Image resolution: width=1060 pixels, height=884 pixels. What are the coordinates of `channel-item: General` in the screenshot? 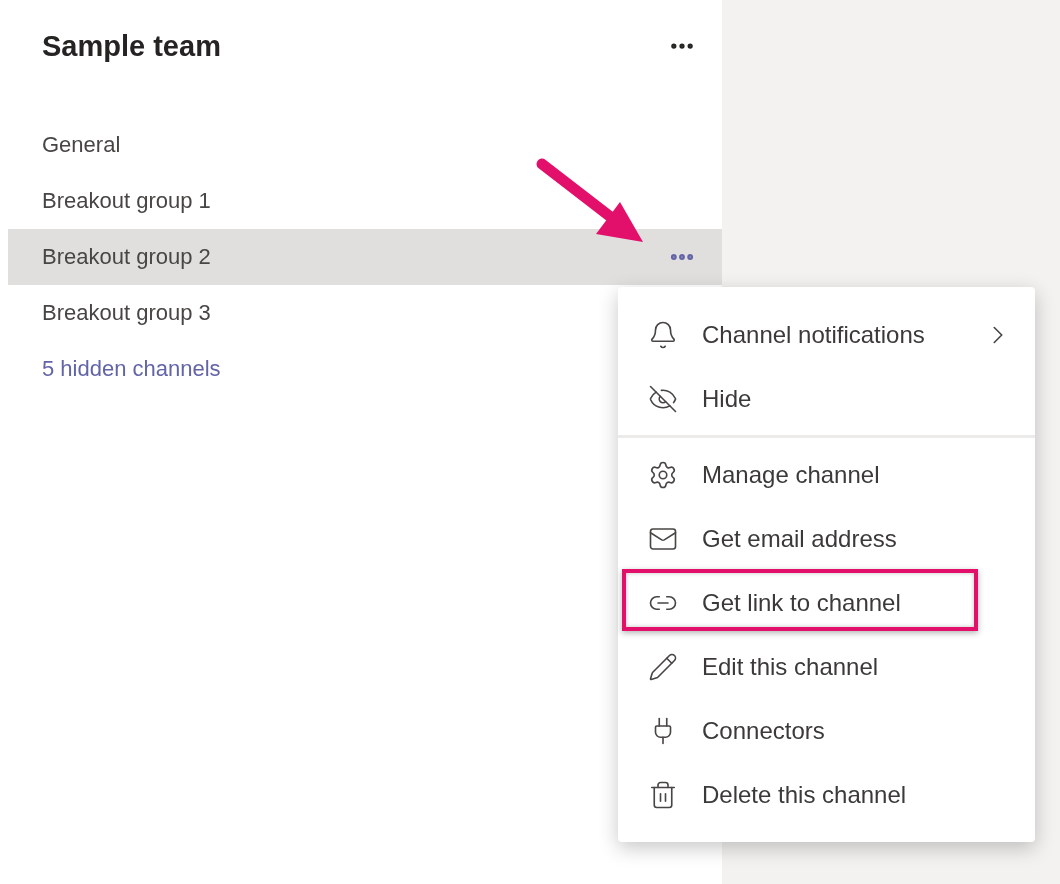 It's located at (365, 145).